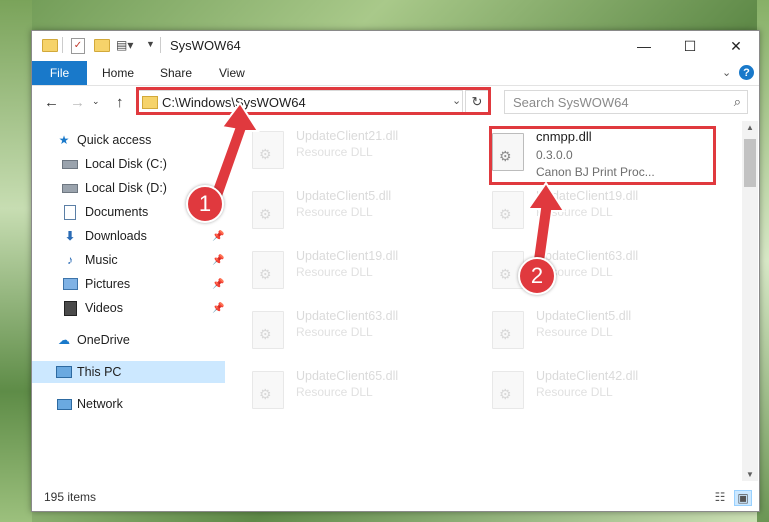  I want to click on step-1-badge: 1, so click(205, 204).